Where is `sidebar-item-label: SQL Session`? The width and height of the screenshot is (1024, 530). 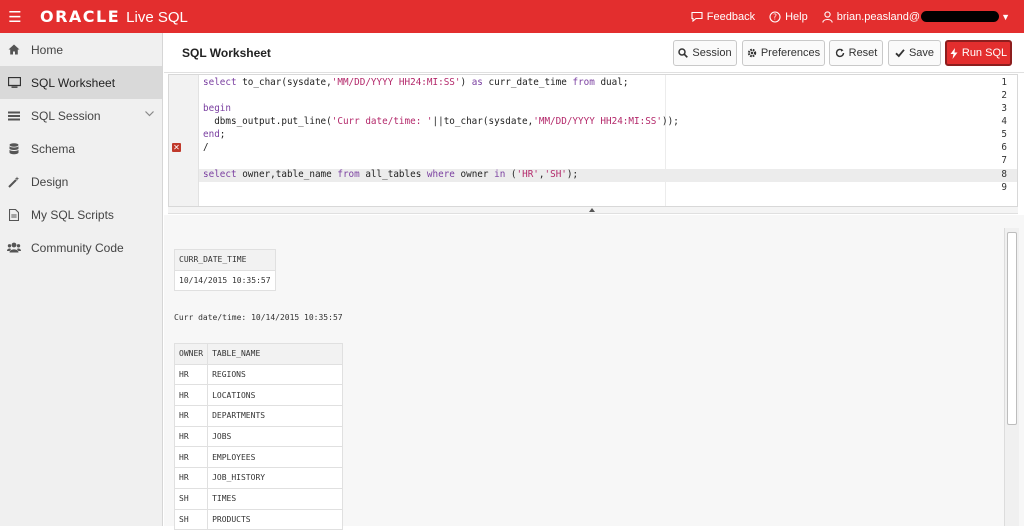
sidebar-item-label: SQL Session is located at coordinates (66, 115).